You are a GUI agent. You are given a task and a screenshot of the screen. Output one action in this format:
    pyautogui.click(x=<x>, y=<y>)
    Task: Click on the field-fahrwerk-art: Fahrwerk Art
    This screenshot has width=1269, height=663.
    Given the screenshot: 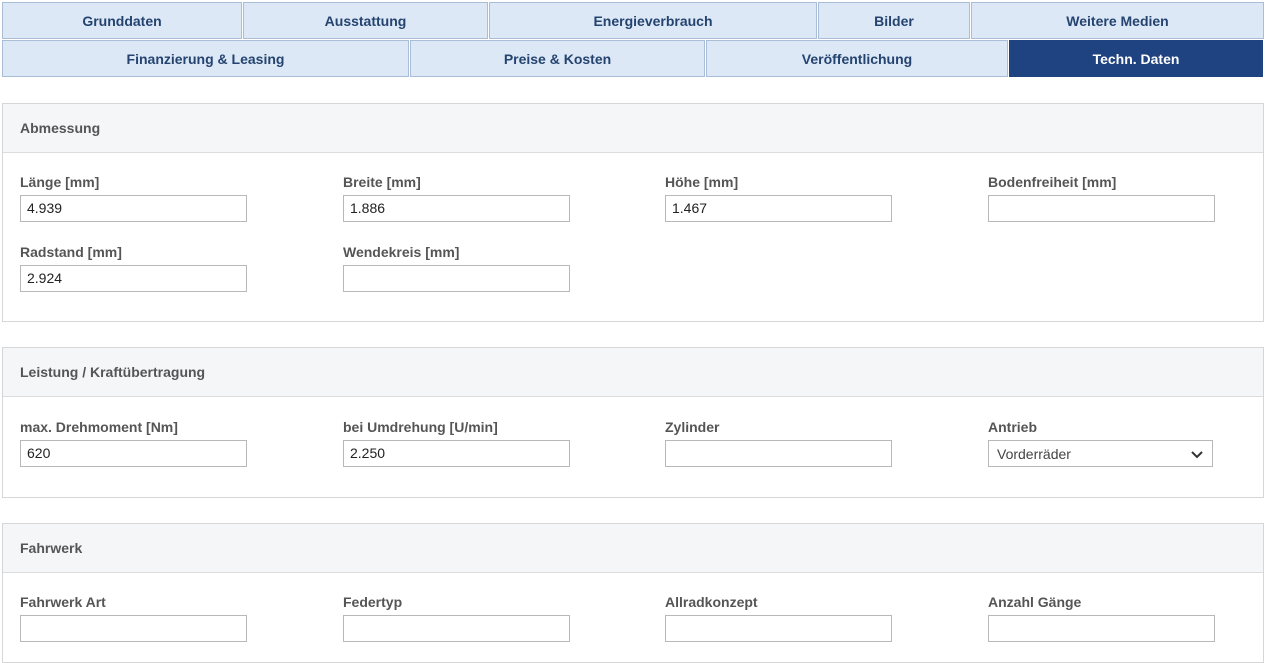 What is the action you would take?
    pyautogui.click(x=133, y=617)
    